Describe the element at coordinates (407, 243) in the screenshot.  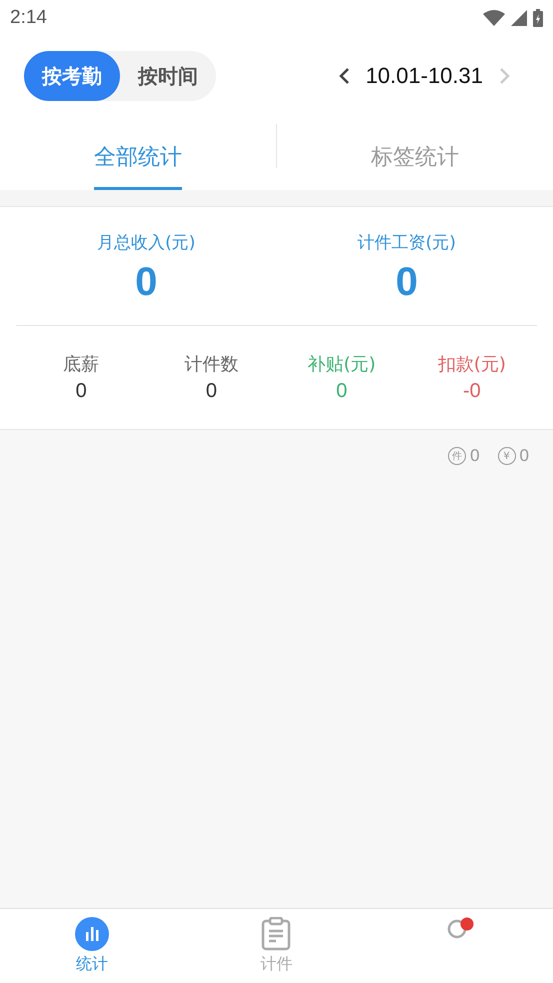
I see `summary-label: 计件工资(元)` at that location.